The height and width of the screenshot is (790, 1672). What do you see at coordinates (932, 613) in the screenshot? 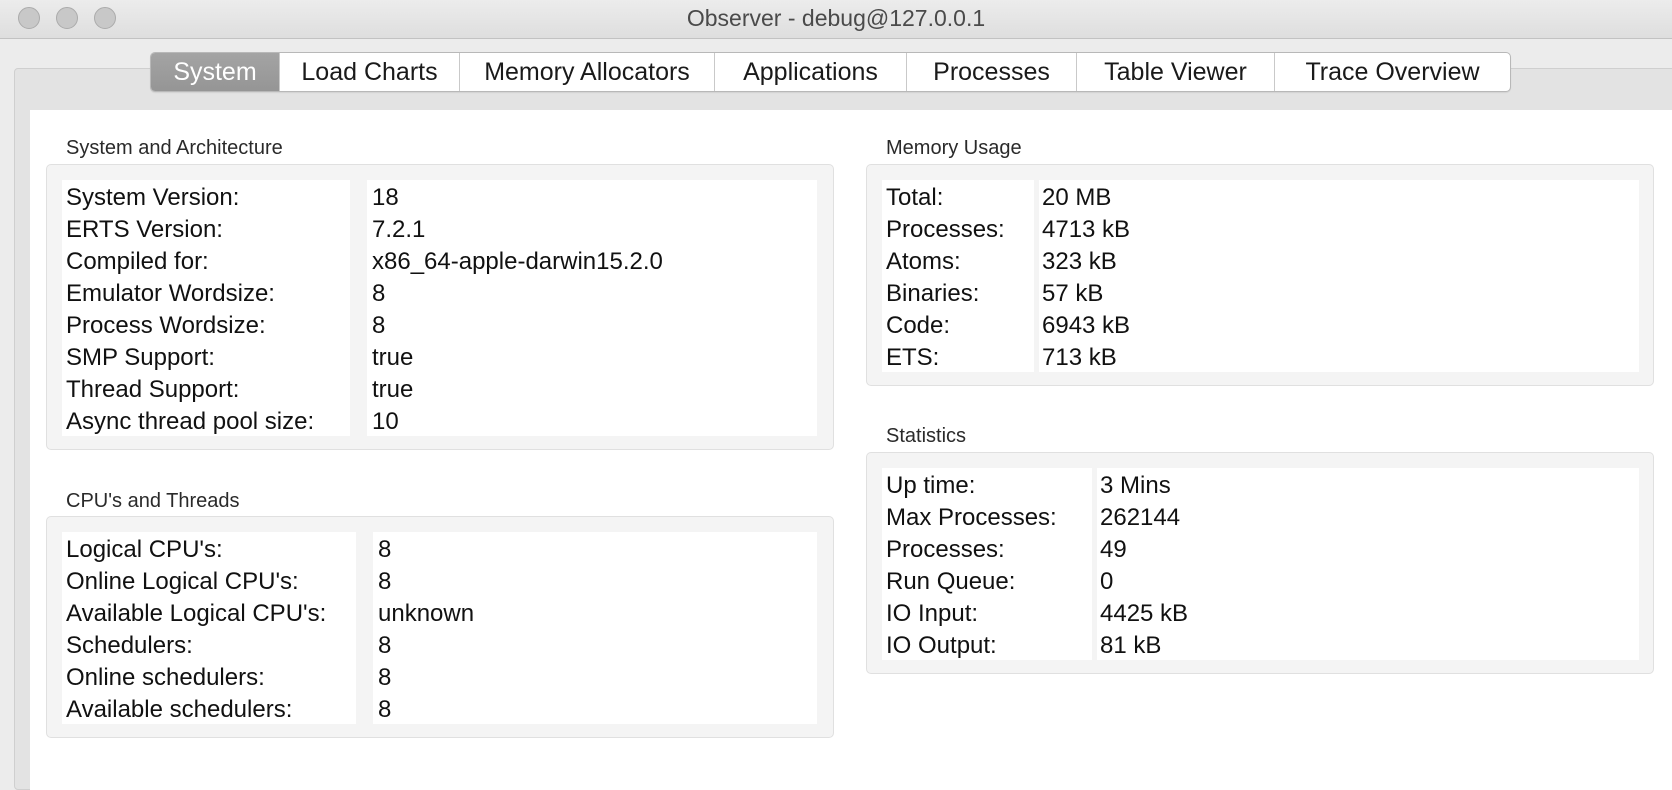
I see `io-input-label: IO Input:` at bounding box center [932, 613].